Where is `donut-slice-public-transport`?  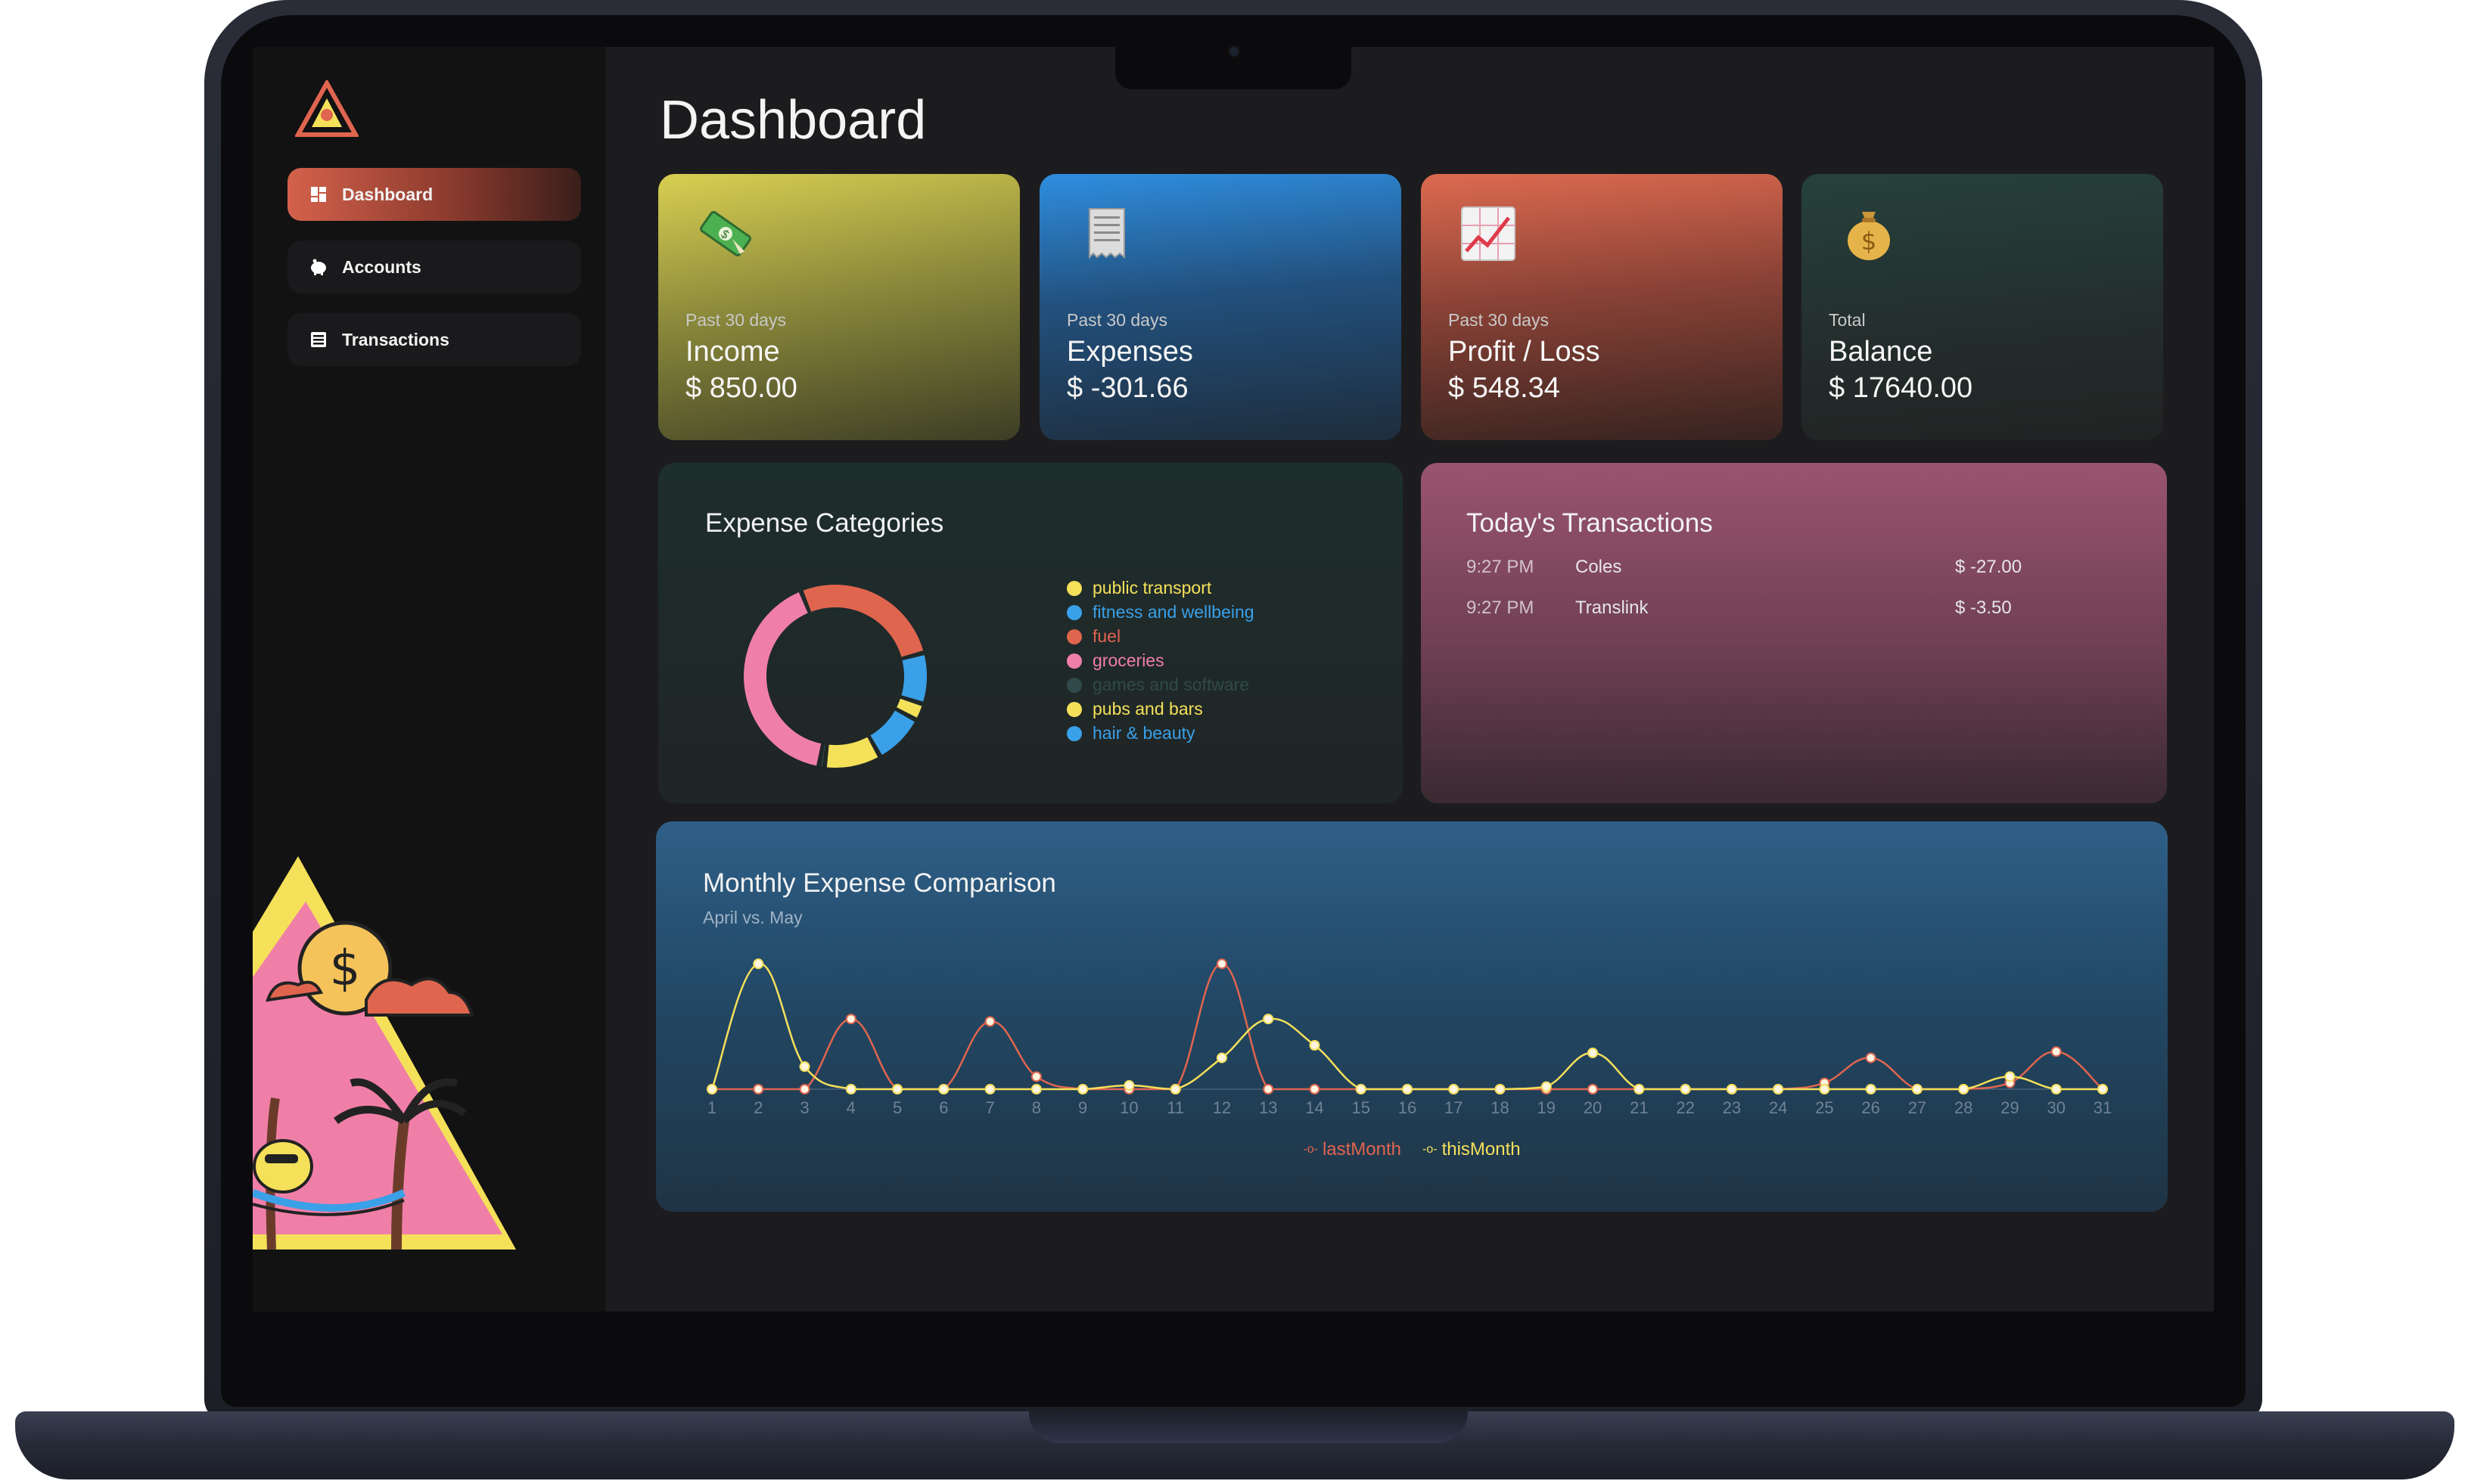
donut-slice-public-transport is located at coordinates (909, 708).